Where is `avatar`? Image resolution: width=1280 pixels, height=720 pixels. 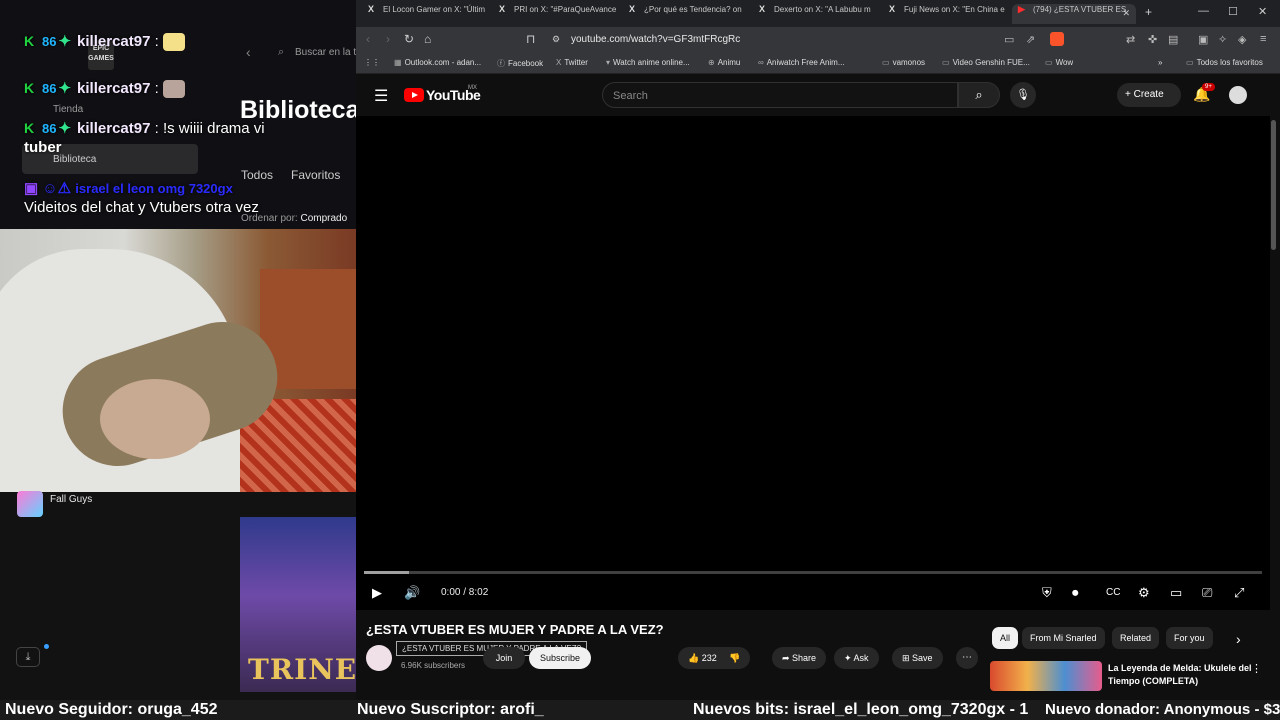 avatar is located at coordinates (1238, 95).